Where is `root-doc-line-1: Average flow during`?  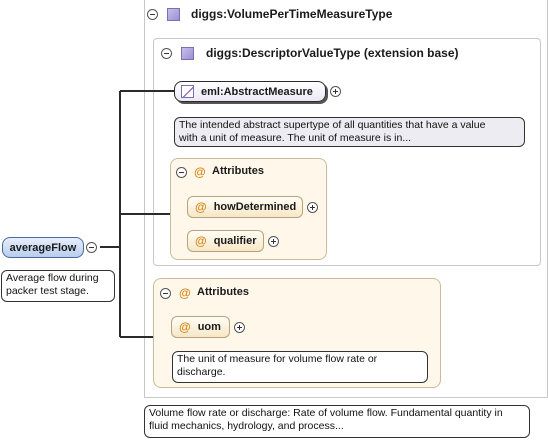
root-doc-line-1: Average flow during is located at coordinates (52, 278).